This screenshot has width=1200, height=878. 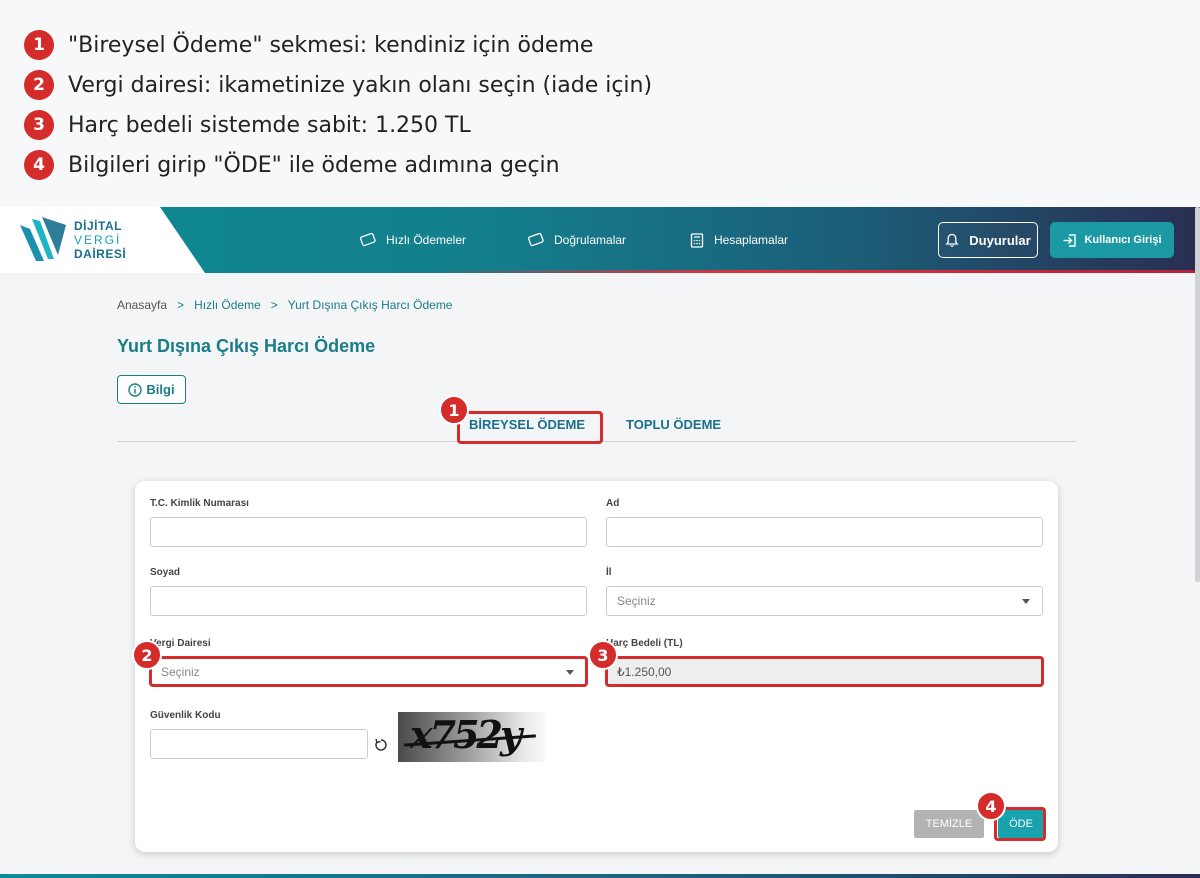 What do you see at coordinates (603, 655) in the screenshot?
I see `annotation-badge-3: 3` at bounding box center [603, 655].